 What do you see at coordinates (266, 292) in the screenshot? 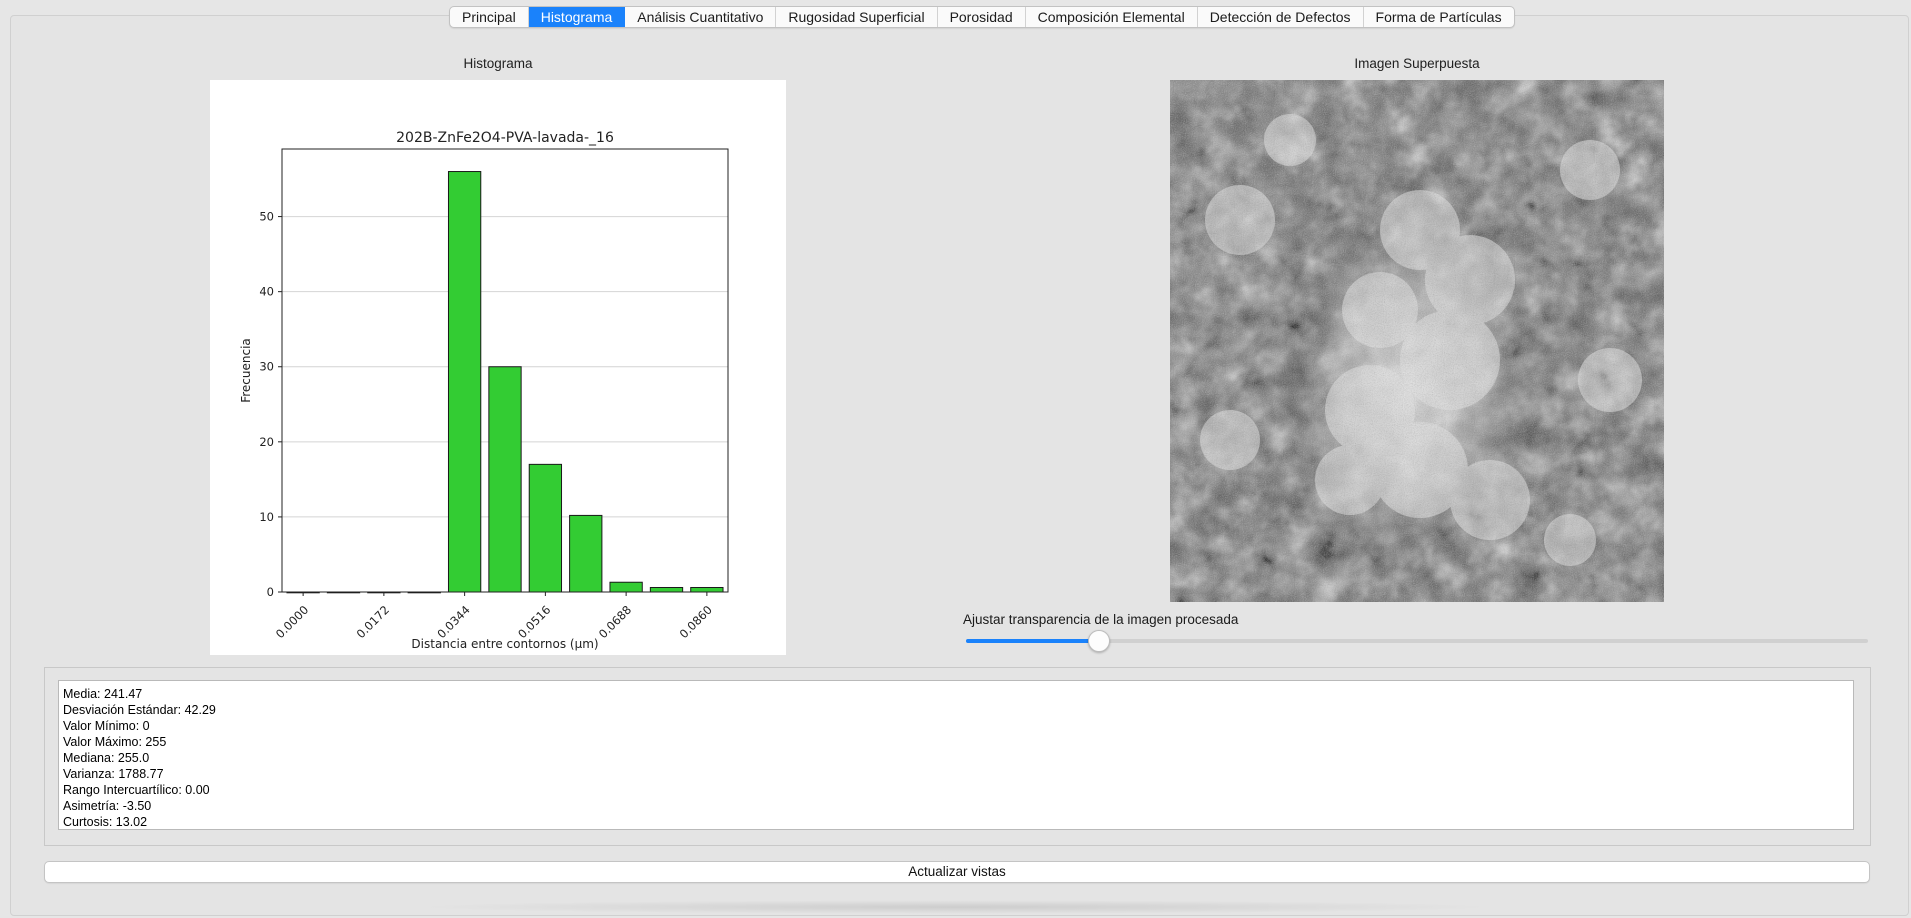
I see `y-tick-label: 40` at bounding box center [266, 292].